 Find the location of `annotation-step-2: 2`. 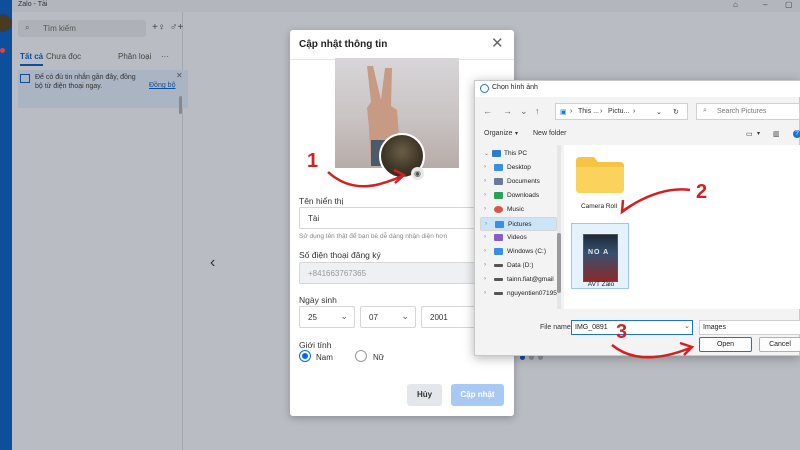

annotation-step-2: 2 is located at coordinates (702, 192).